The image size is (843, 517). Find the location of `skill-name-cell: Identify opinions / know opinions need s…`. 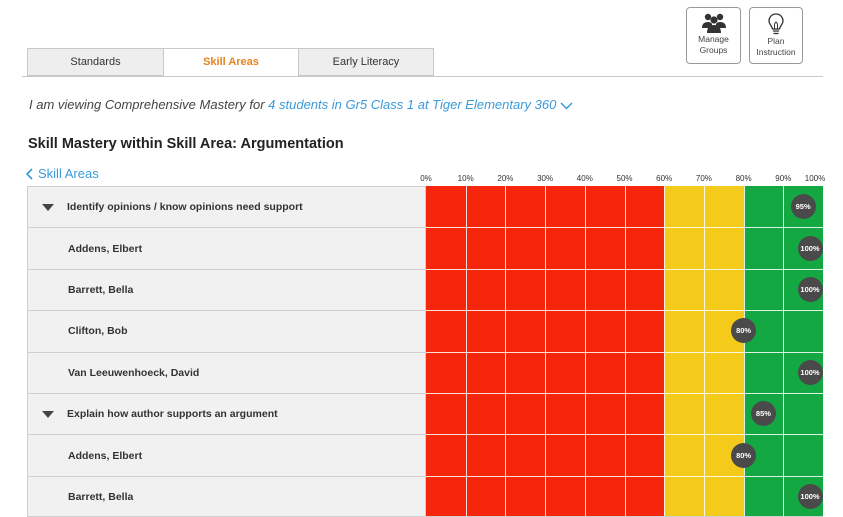

skill-name-cell: Identify opinions / know opinions need s… is located at coordinates (226, 207).